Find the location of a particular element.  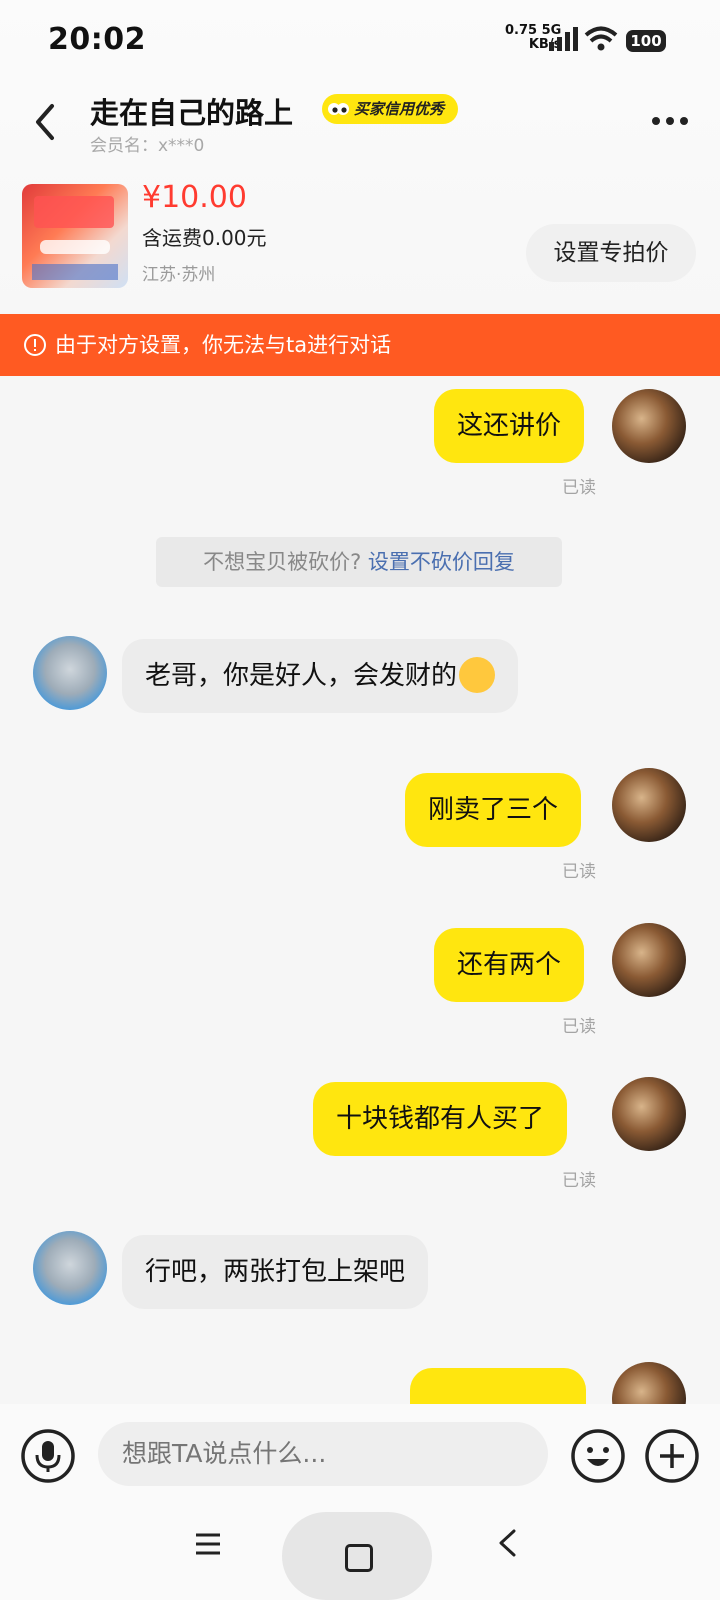

home-square-icon is located at coordinates (359, 1558).